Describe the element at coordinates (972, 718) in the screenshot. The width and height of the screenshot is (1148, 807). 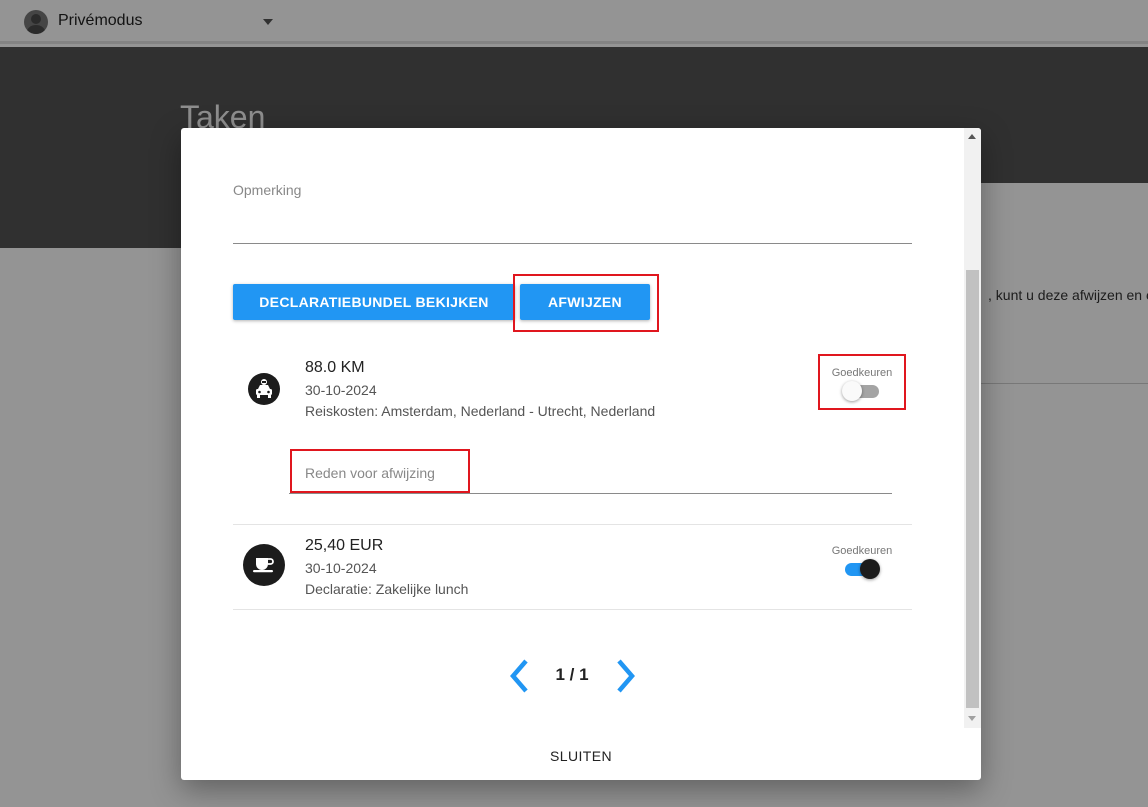
I see `scroll-down-arrow-icon` at that location.